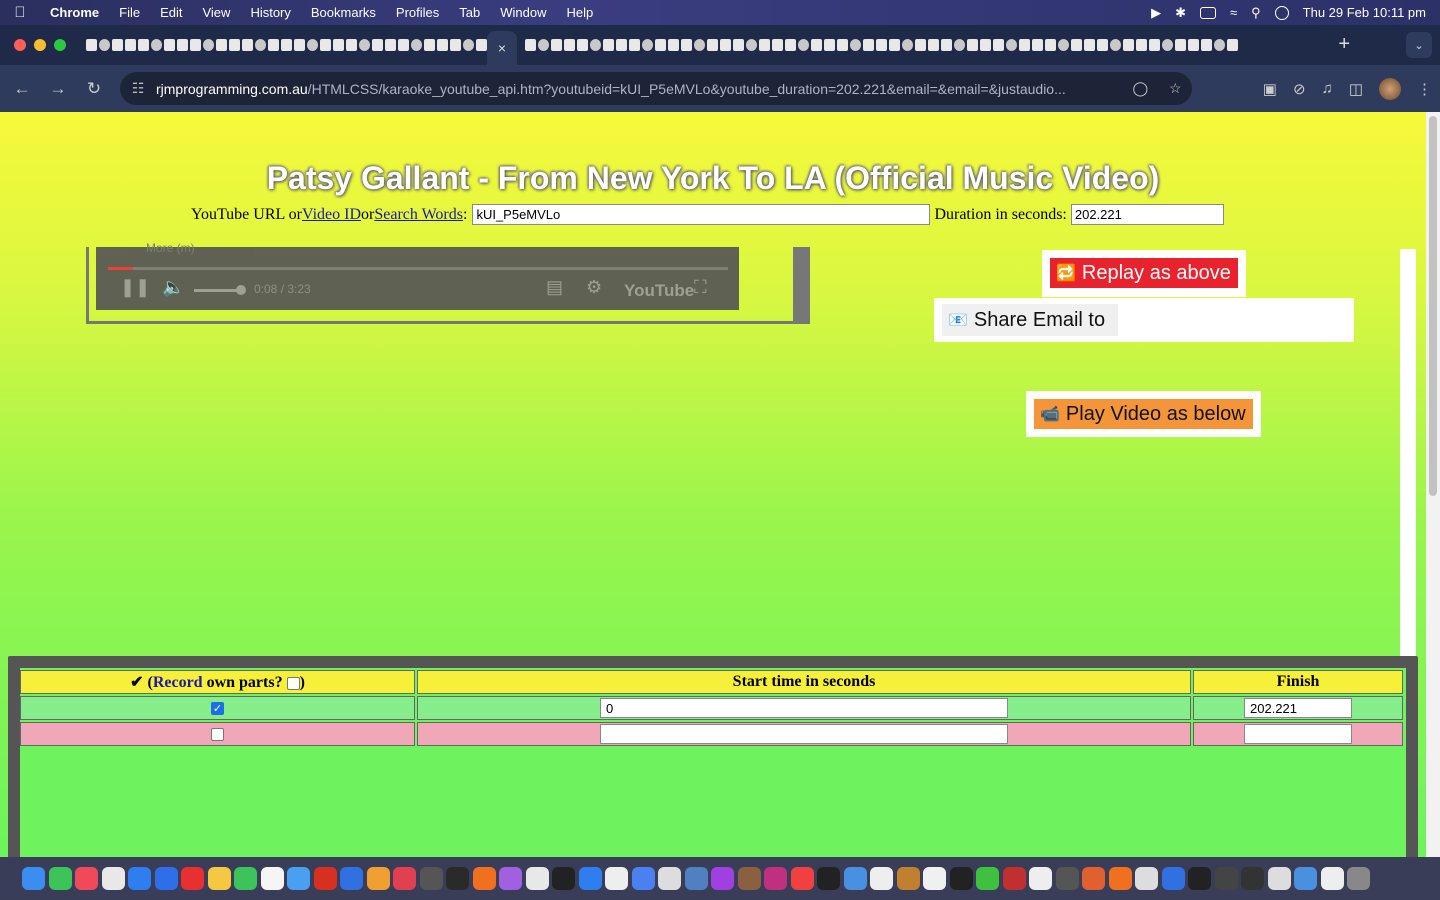 The image size is (1440, 900). What do you see at coordinates (217, 734) in the screenshot?
I see `row-2-checkbox` at bounding box center [217, 734].